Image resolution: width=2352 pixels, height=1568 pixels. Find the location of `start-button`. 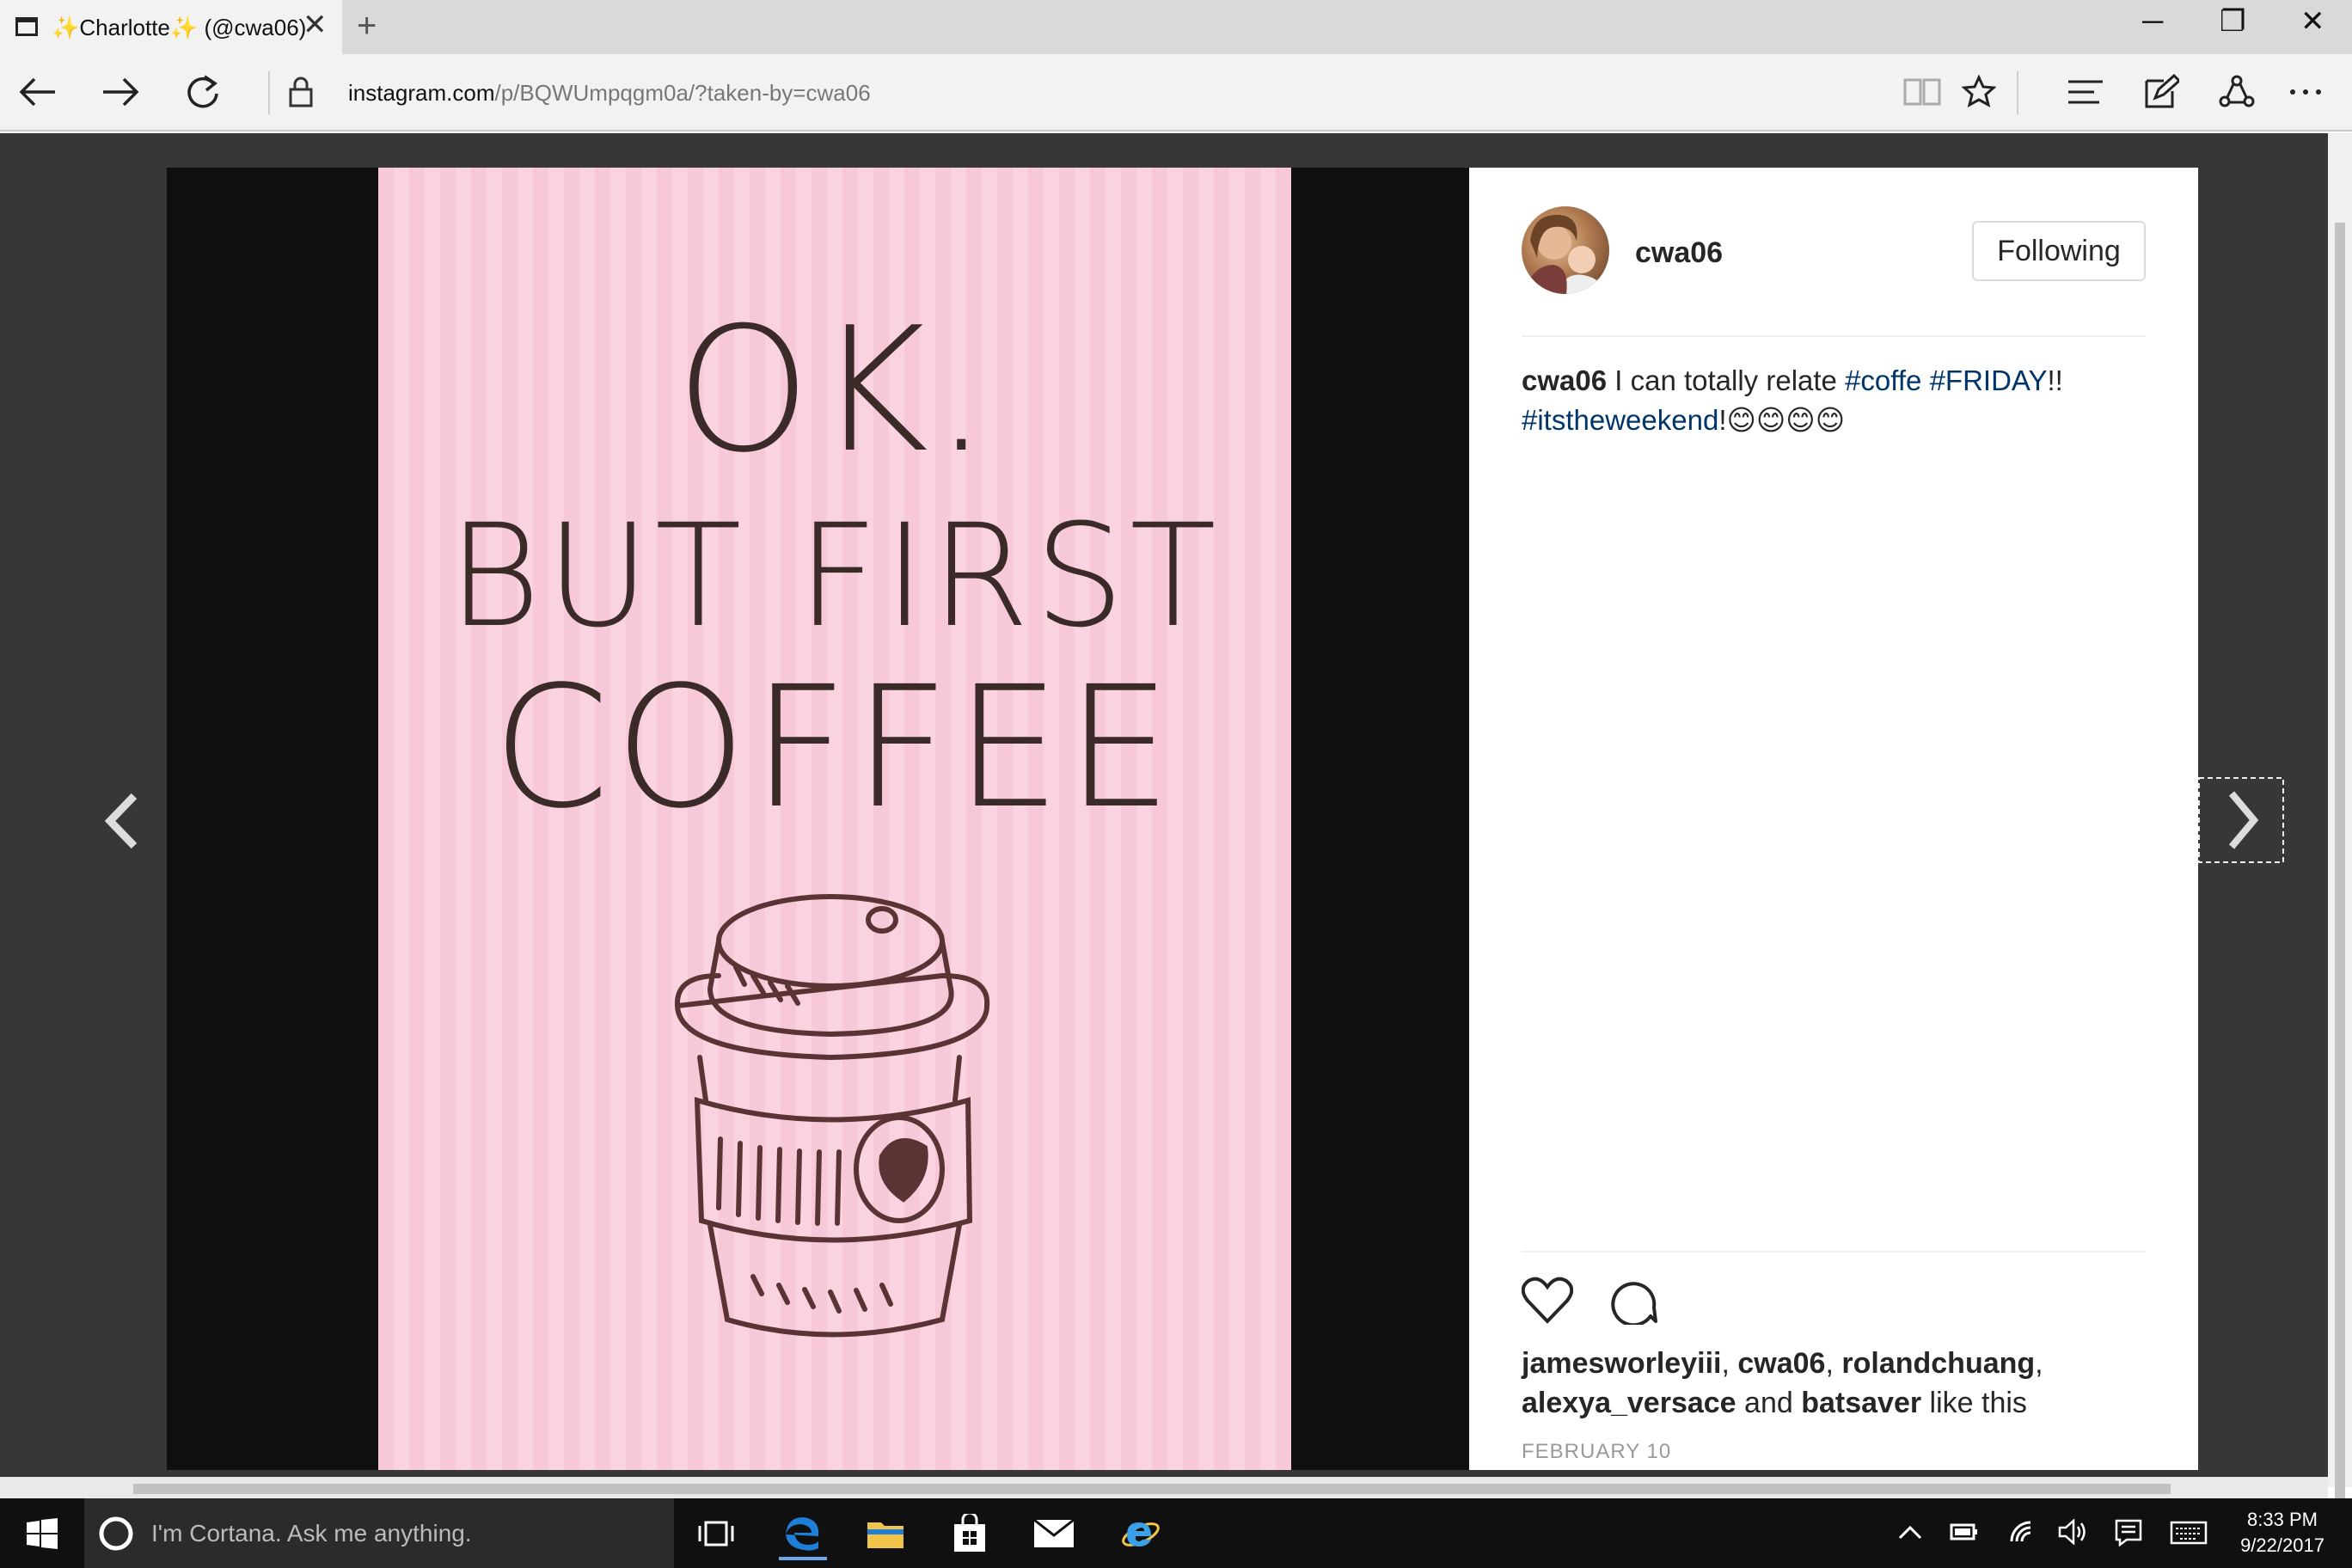

start-button is located at coordinates (42, 1533).